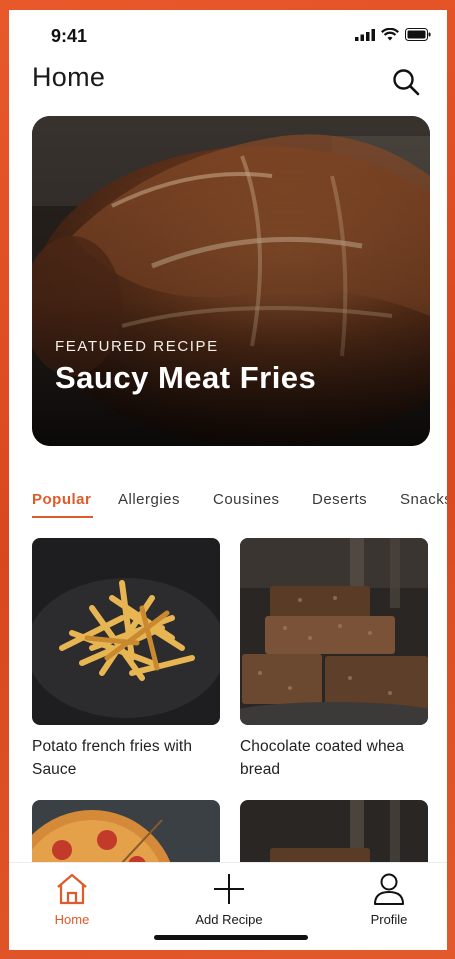  What do you see at coordinates (149, 499) in the screenshot?
I see `tab-allergies: Allergies` at bounding box center [149, 499].